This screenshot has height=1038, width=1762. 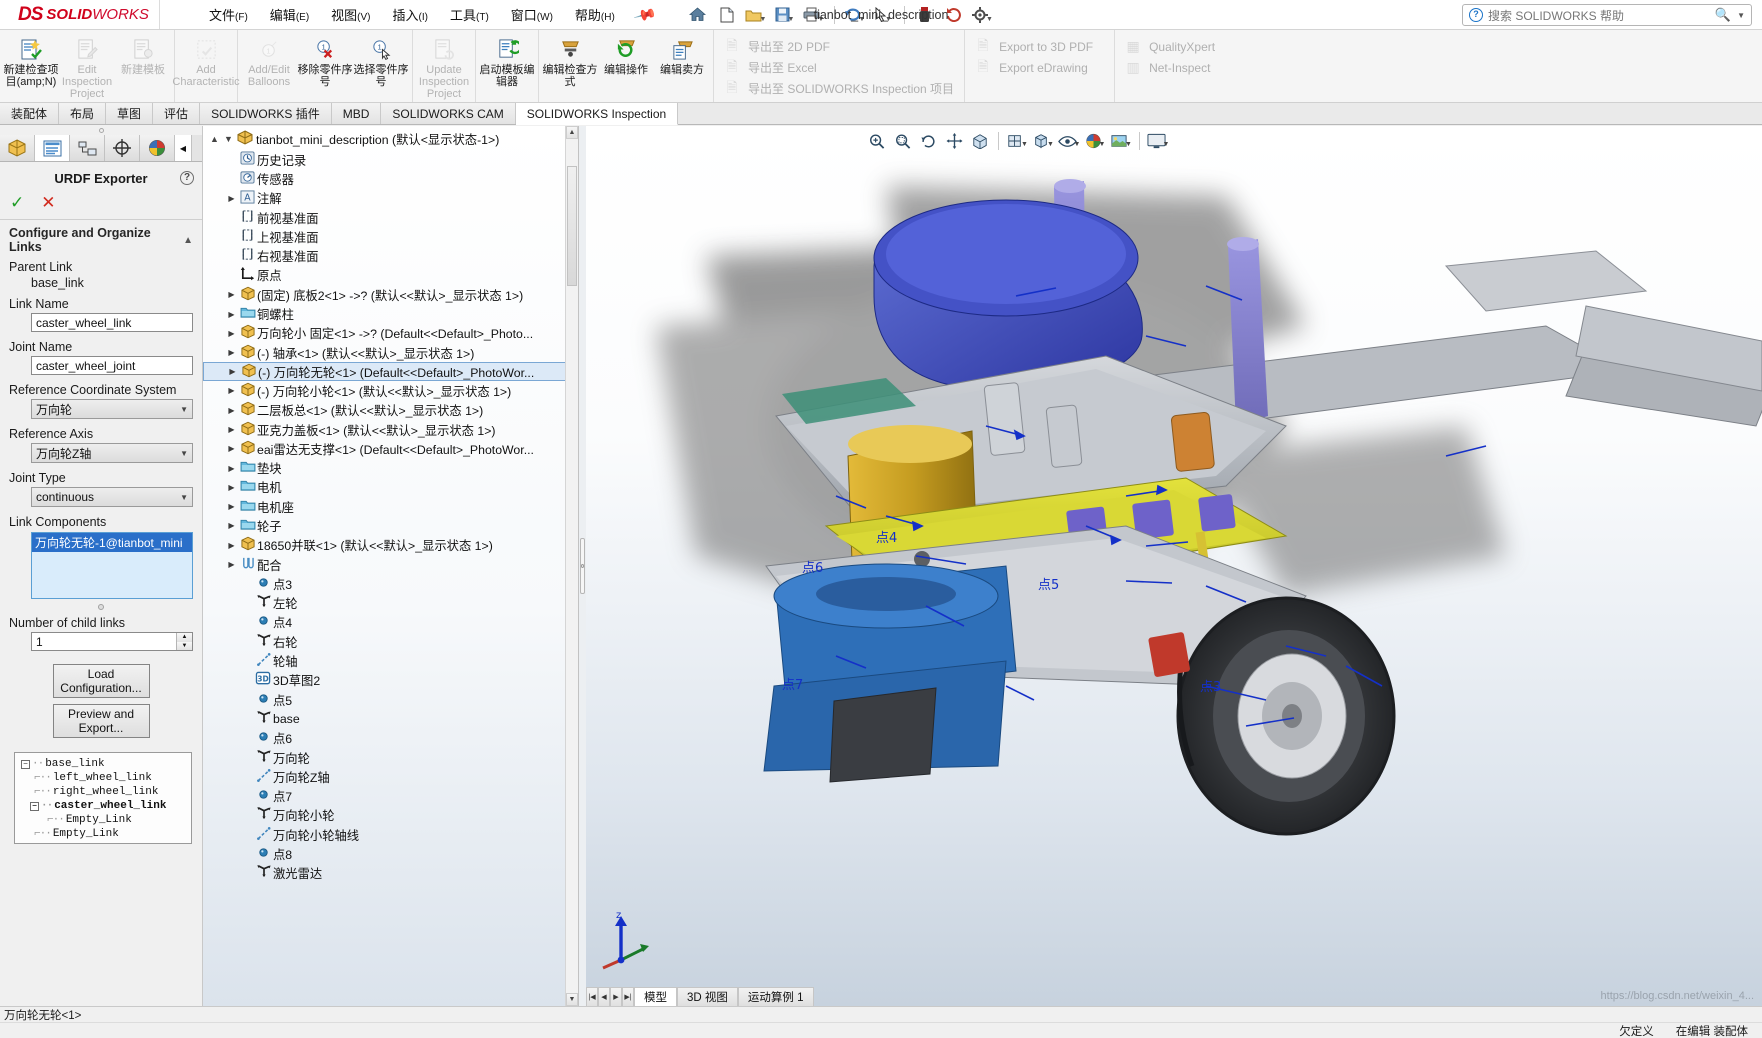 What do you see at coordinates (157, 148) in the screenshot?
I see `display-manager-tab` at bounding box center [157, 148].